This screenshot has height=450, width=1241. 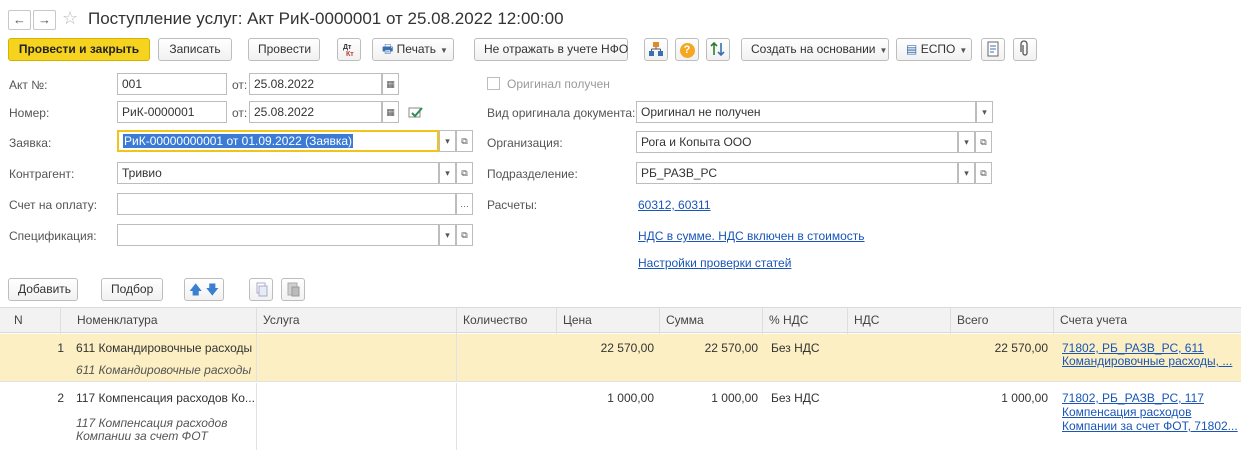 What do you see at coordinates (132, 289) in the screenshot?
I see `pick-button: Подбор` at bounding box center [132, 289].